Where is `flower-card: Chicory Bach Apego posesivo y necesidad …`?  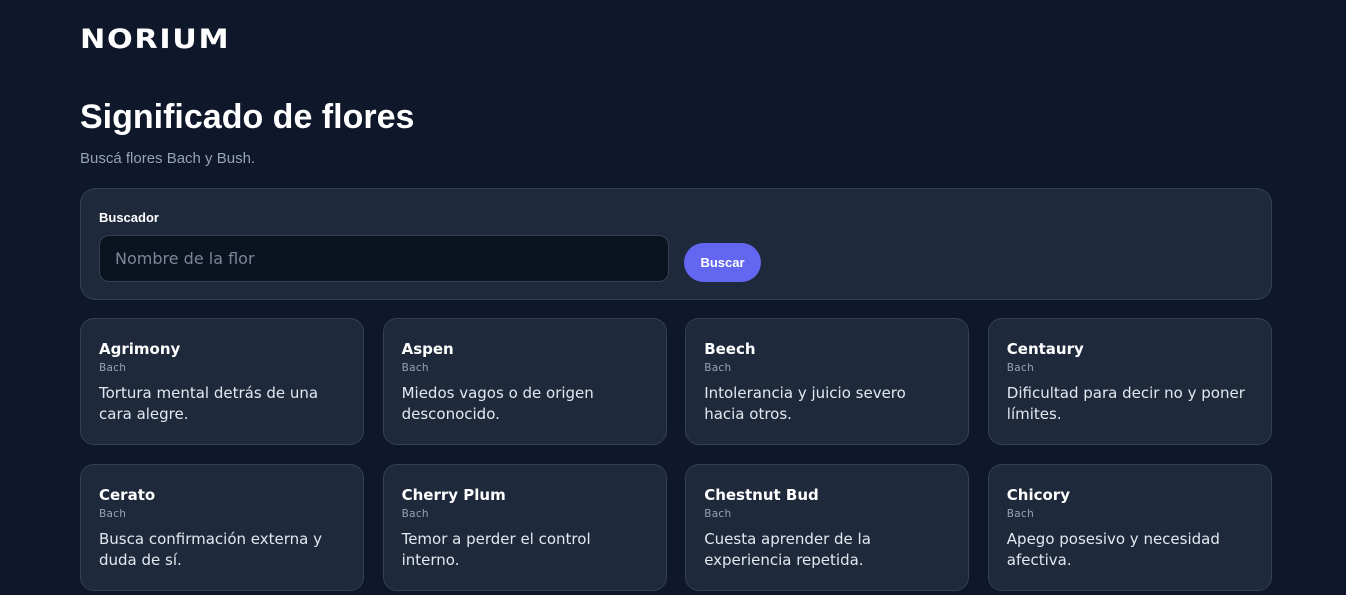 flower-card: Chicory Bach Apego posesivo y necesidad … is located at coordinates (1129, 527).